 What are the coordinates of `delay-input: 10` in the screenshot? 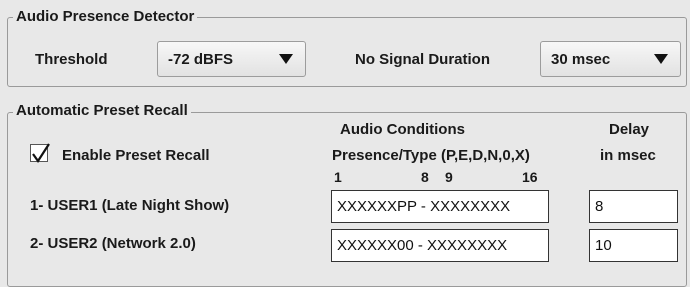 It's located at (633, 245).